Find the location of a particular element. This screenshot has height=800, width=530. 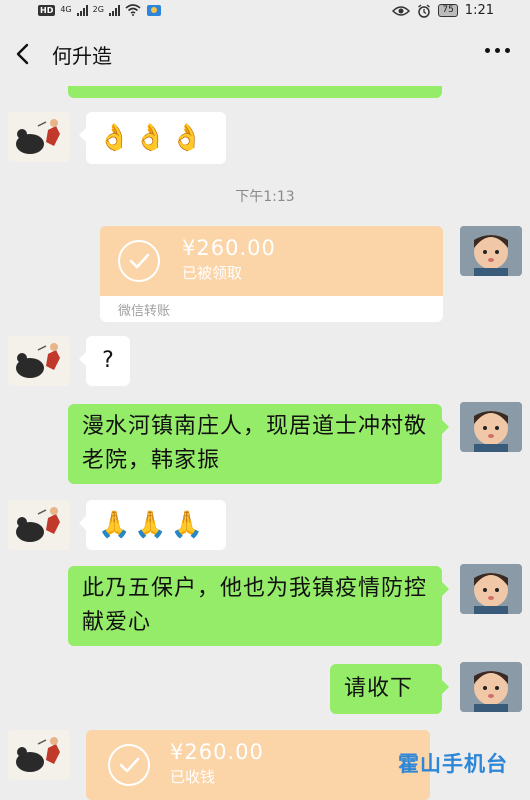

transfer-status: 已被领取 is located at coordinates (212, 273).